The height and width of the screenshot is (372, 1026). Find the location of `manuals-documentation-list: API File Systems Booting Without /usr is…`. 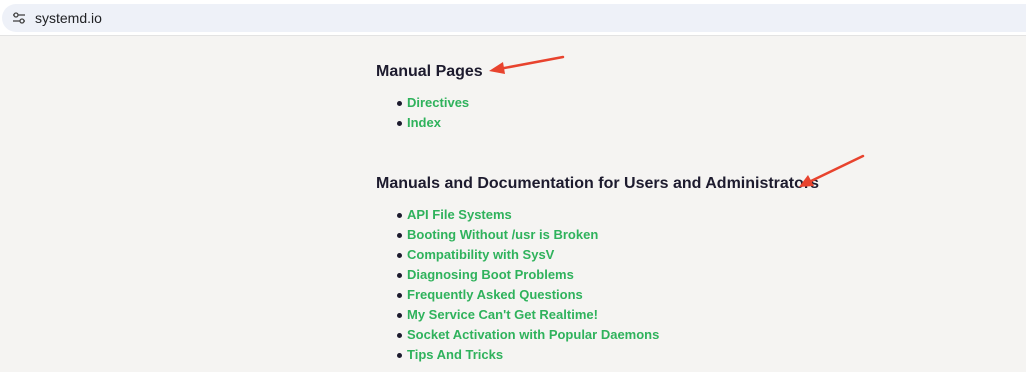

manuals-documentation-list: API File Systems Booting Without /usr is… is located at coordinates (517, 285).